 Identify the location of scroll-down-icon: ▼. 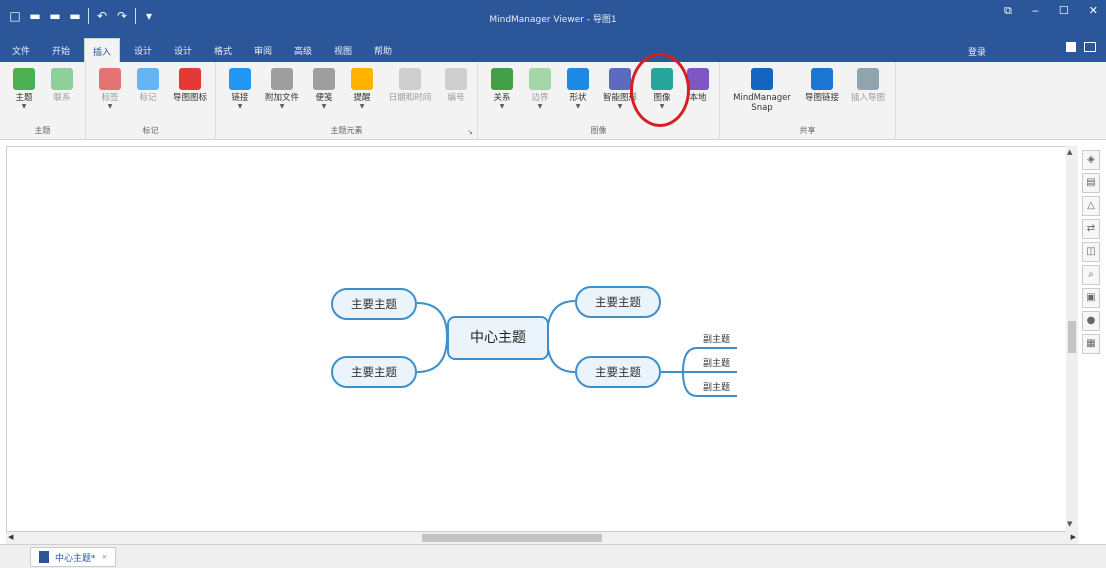
(1069, 524).